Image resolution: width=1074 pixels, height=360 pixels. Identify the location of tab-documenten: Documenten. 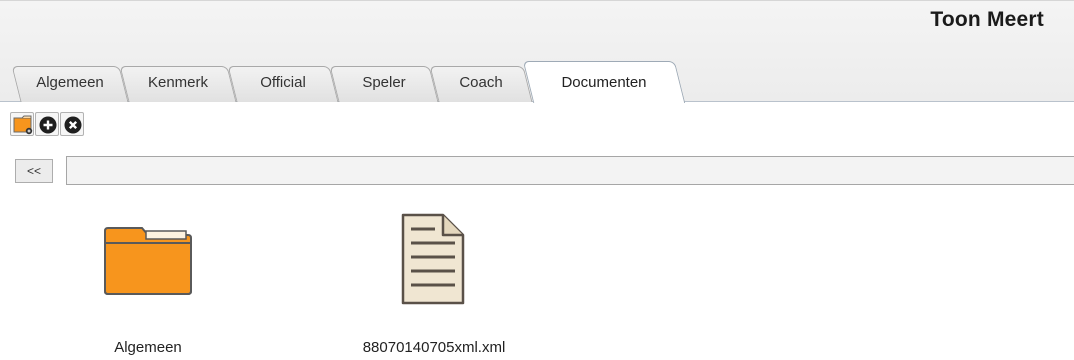
(604, 82).